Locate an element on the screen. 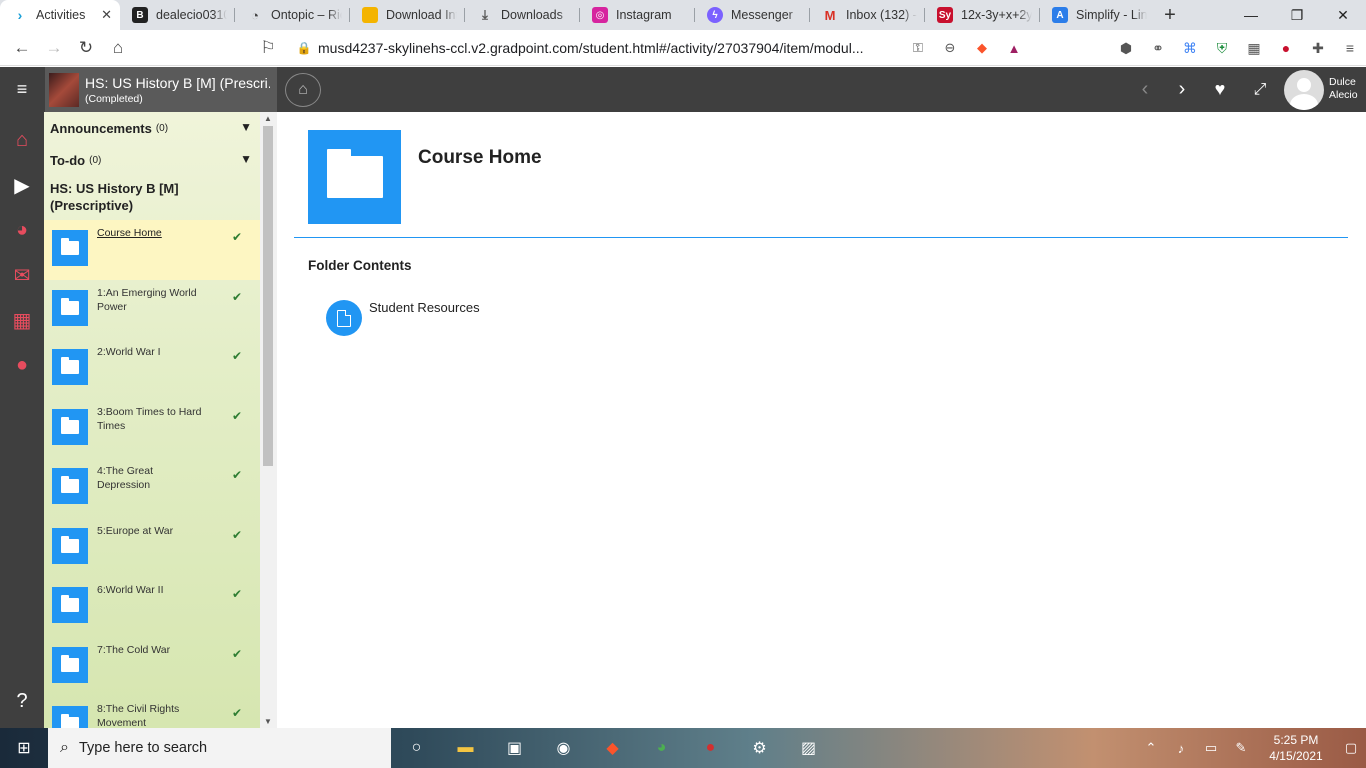  help-icon: ? is located at coordinates (22, 701).